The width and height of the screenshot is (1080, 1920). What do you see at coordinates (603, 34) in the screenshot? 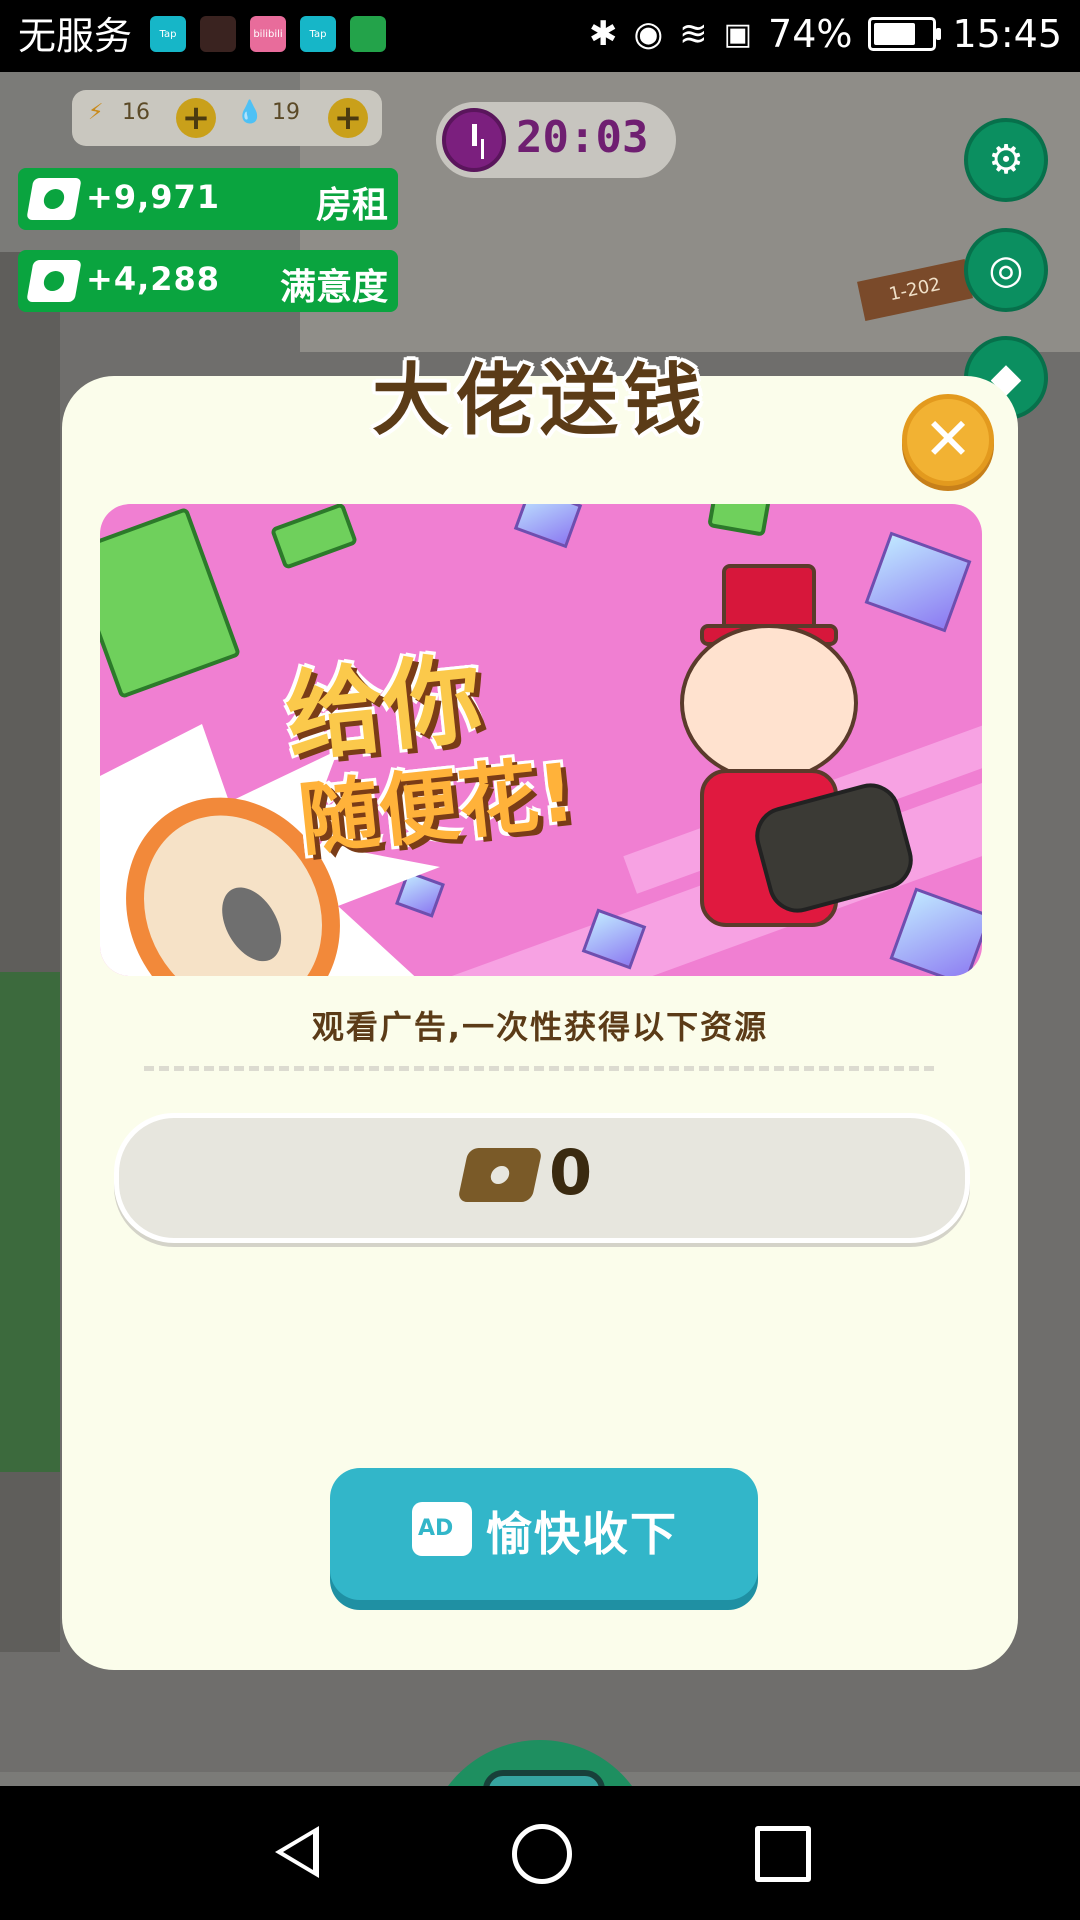
I see `bluetooth-icon: ✱` at bounding box center [603, 34].